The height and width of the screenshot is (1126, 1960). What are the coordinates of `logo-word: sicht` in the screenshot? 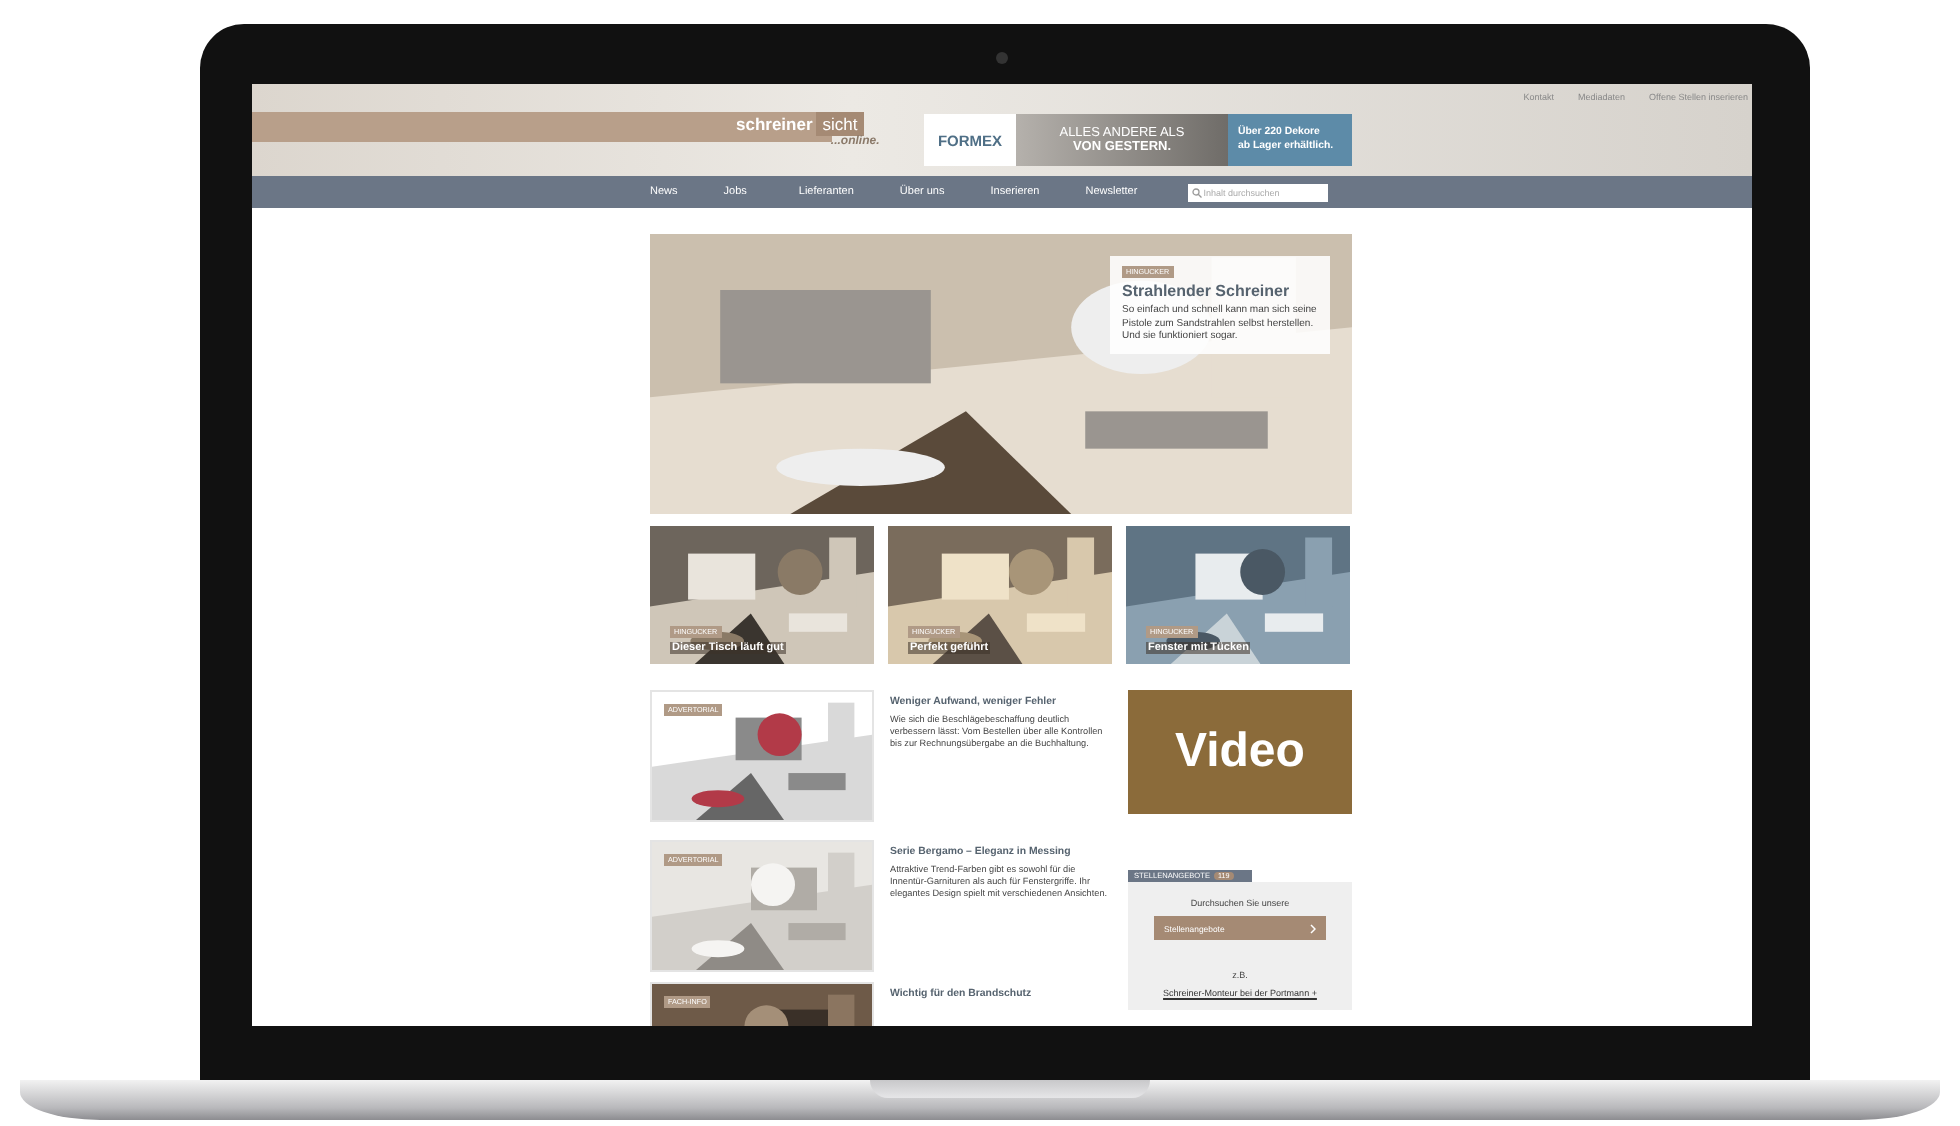 It's located at (840, 124).